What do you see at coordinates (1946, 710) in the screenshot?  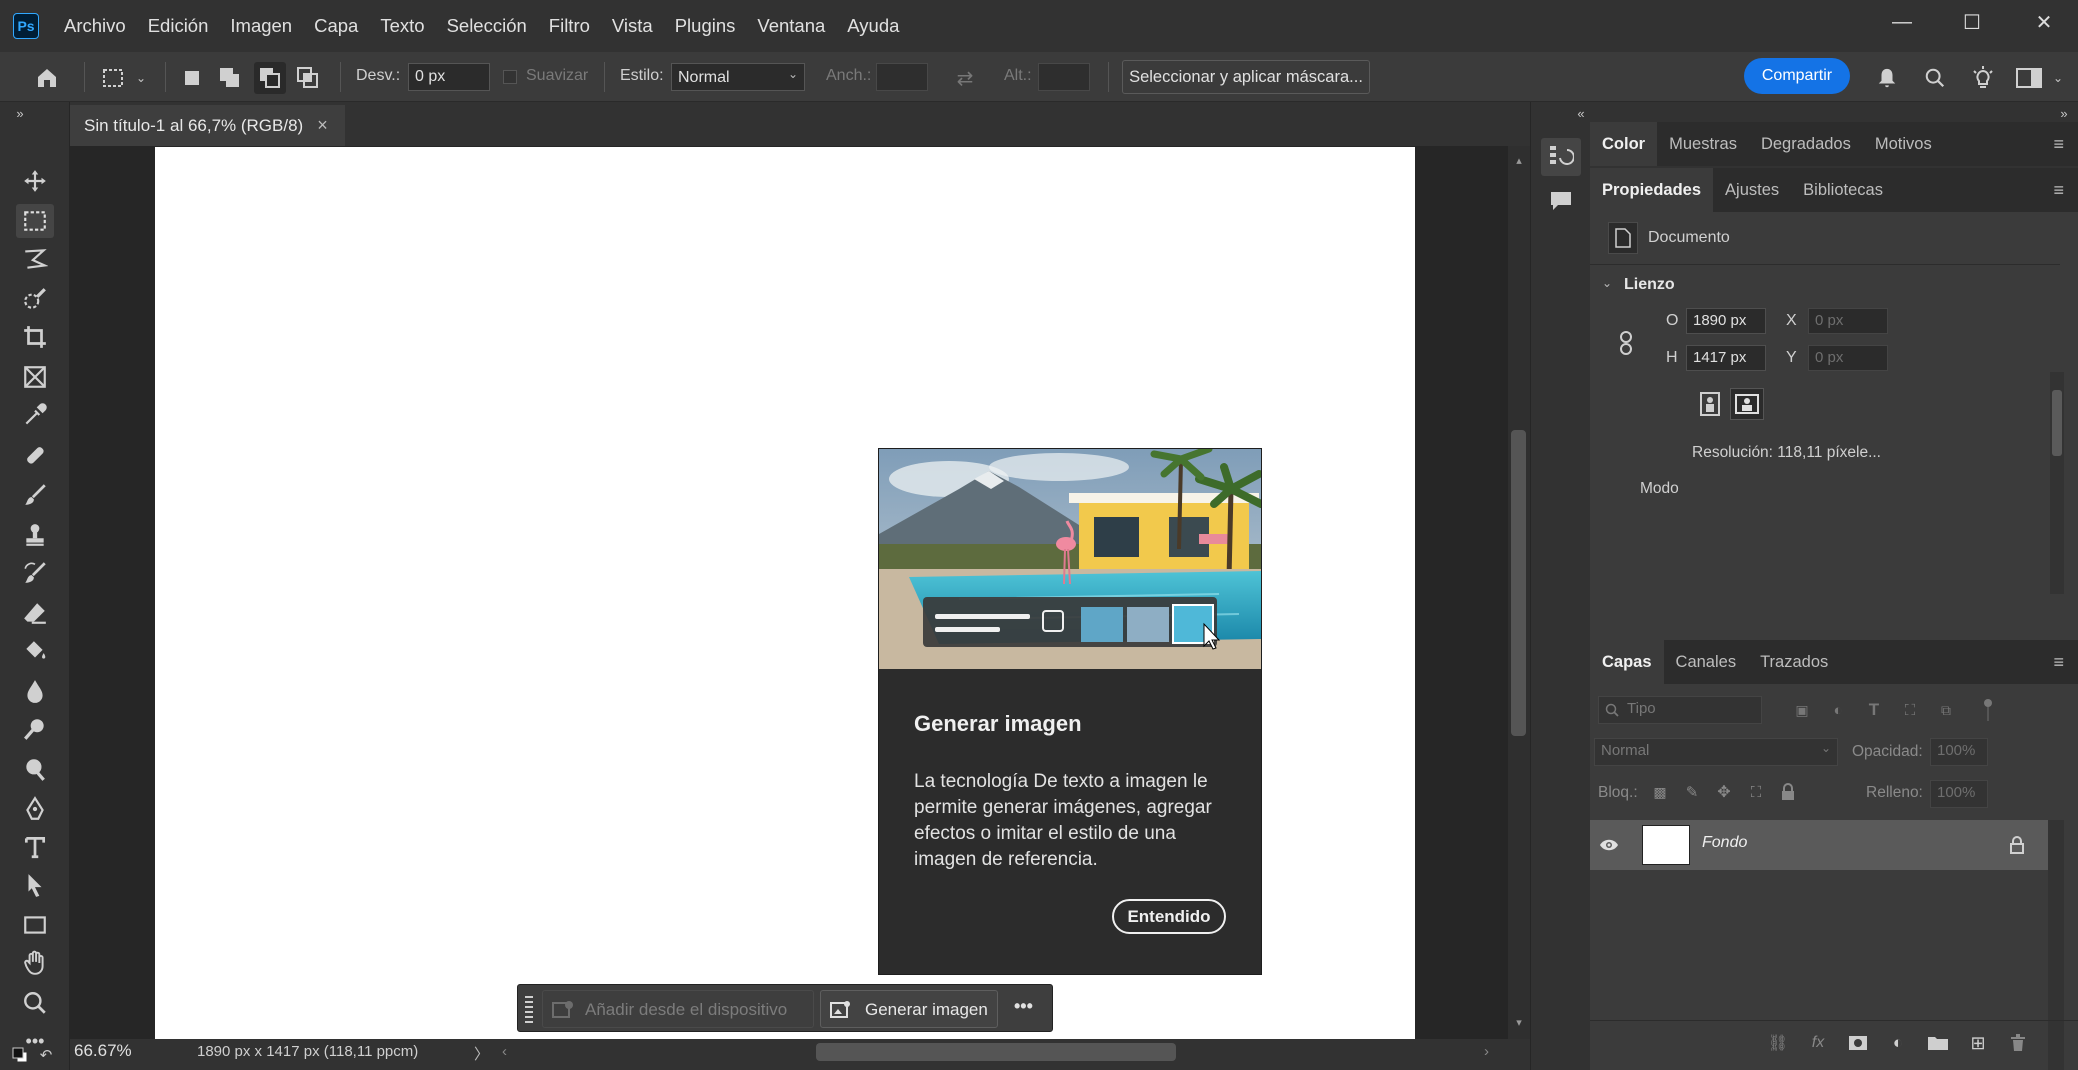 I see `filter-smart-objects-icon: ⧉` at bounding box center [1946, 710].